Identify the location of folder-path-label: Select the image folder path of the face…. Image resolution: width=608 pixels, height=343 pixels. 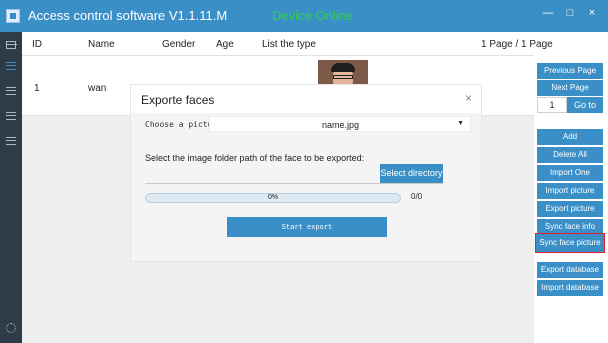
(255, 158).